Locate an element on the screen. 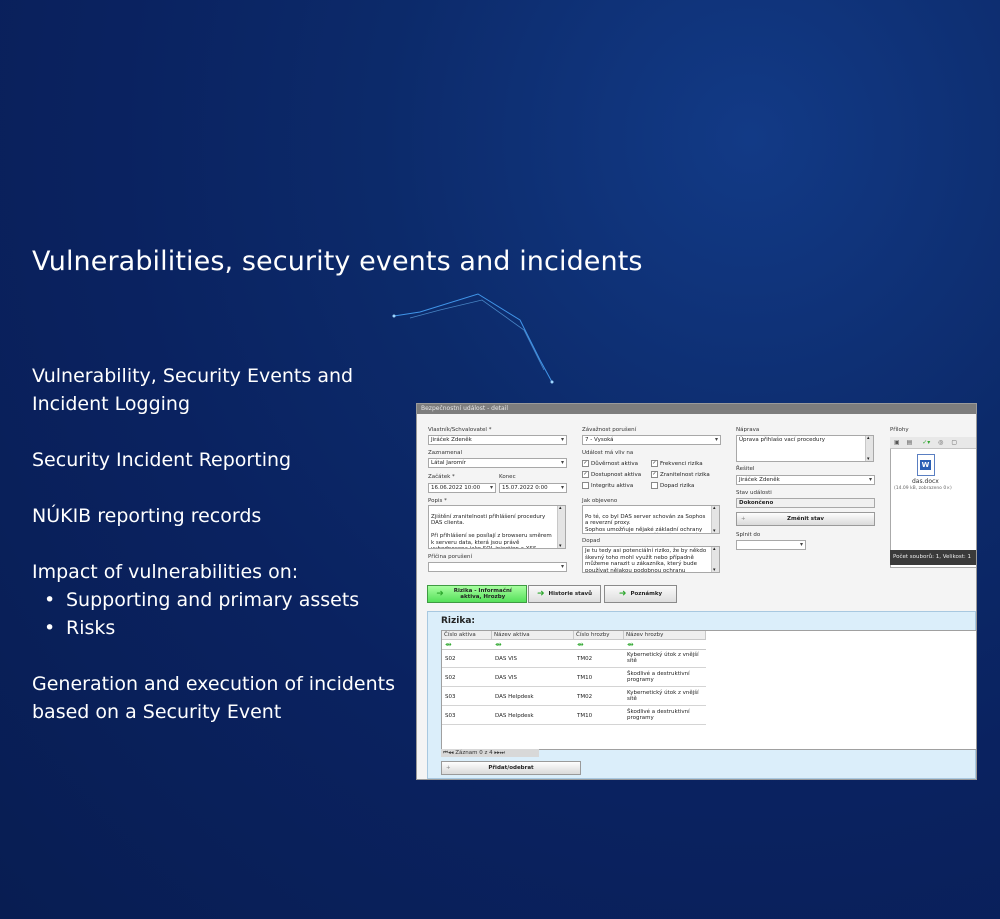 The width and height of the screenshot is (1000, 919). fulfill-date-field is located at coordinates (771, 545).